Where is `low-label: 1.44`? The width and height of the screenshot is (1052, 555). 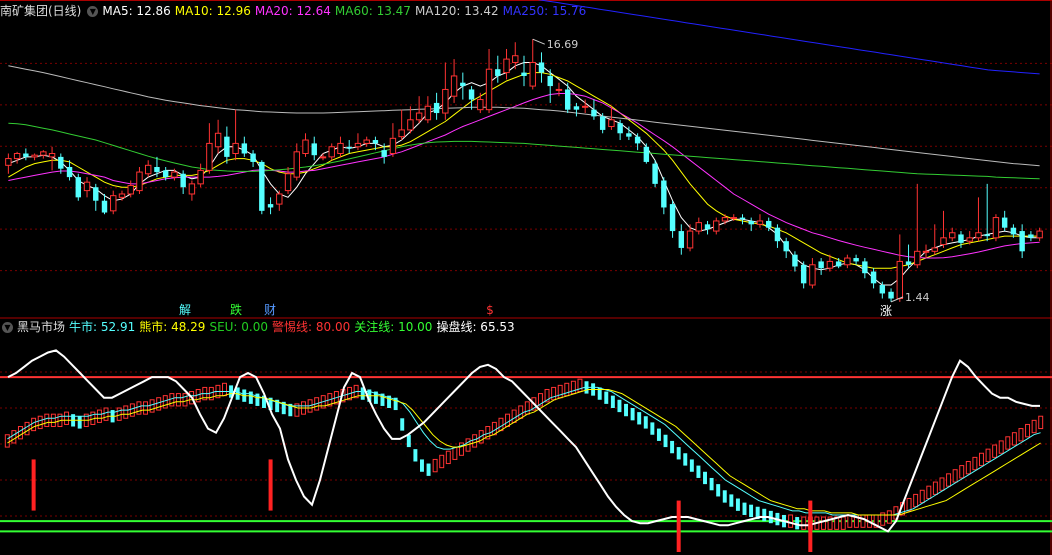 low-label: 1.44 is located at coordinates (917, 297).